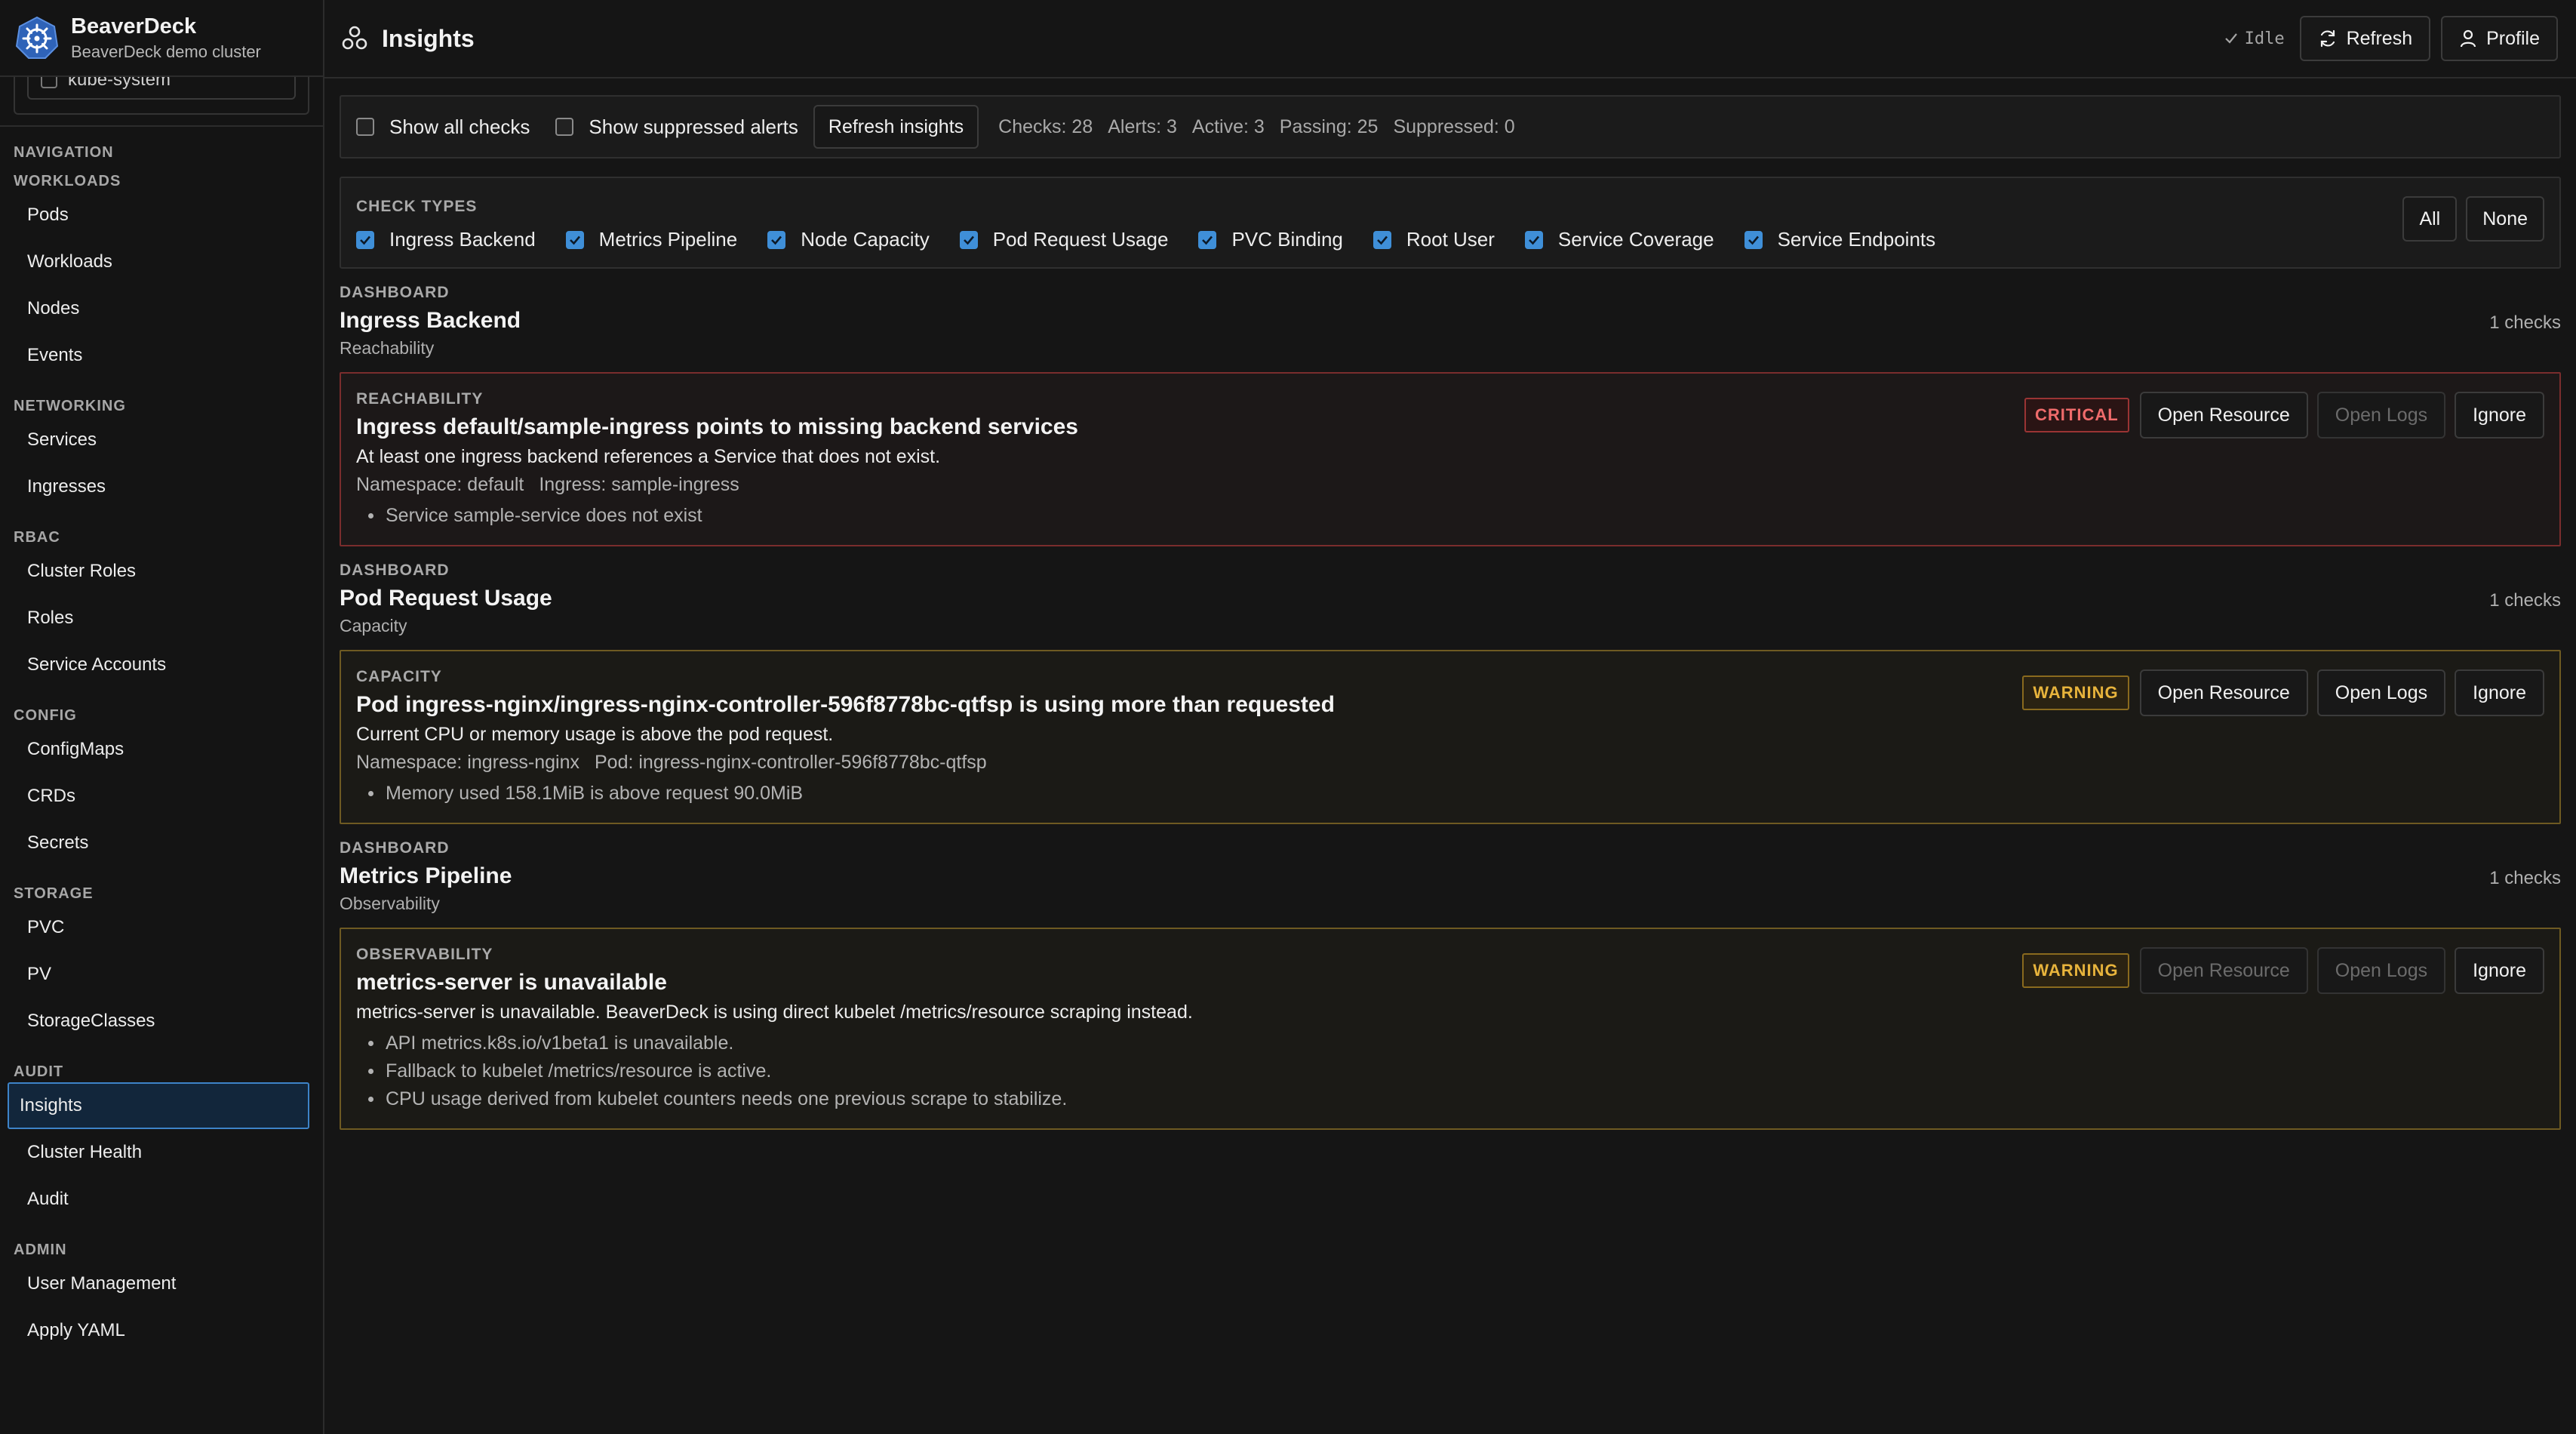  I want to click on sidebar-item-storageclasses: StorageClasses, so click(158, 1021).